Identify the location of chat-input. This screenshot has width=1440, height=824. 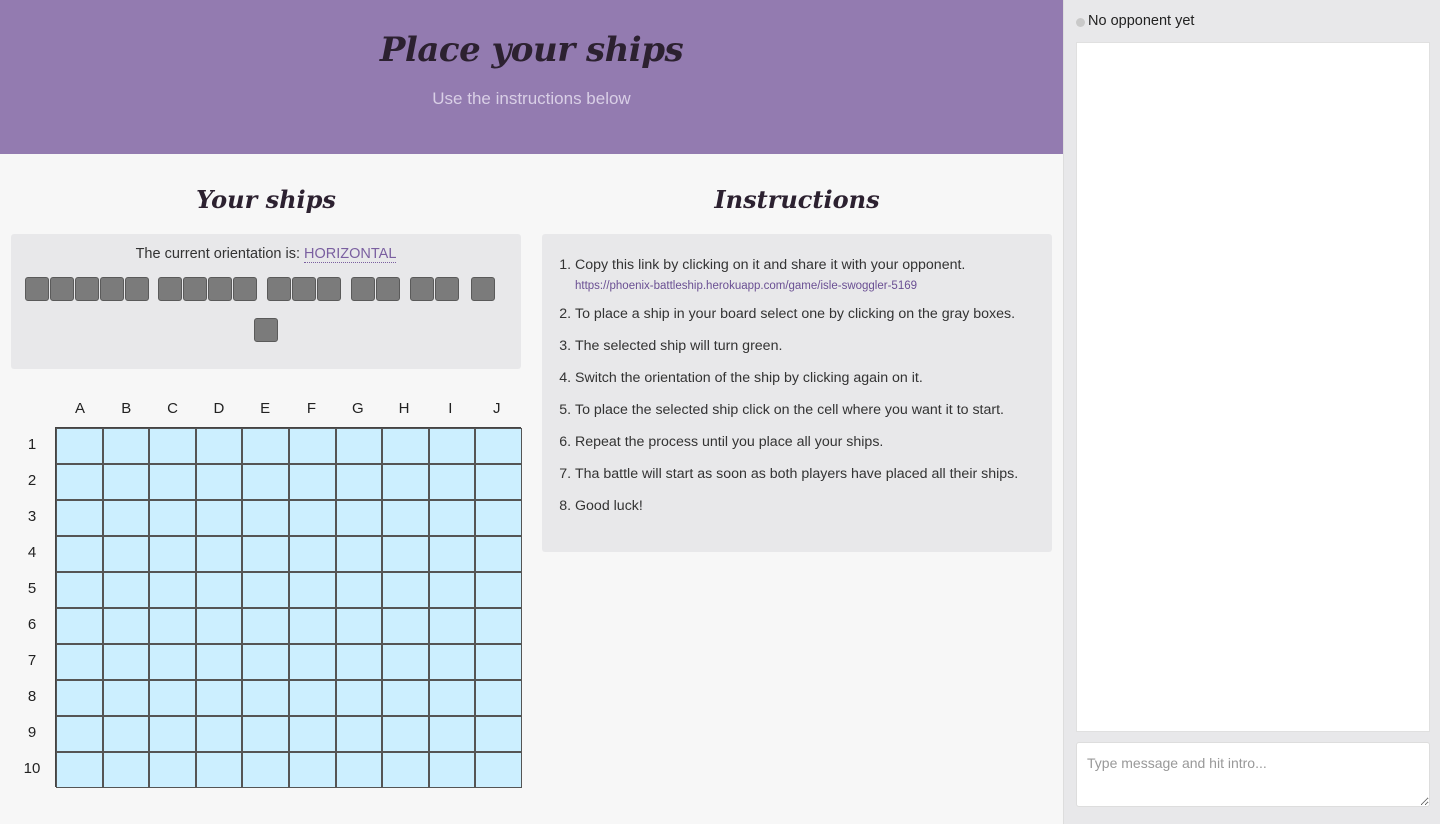
(1253, 774).